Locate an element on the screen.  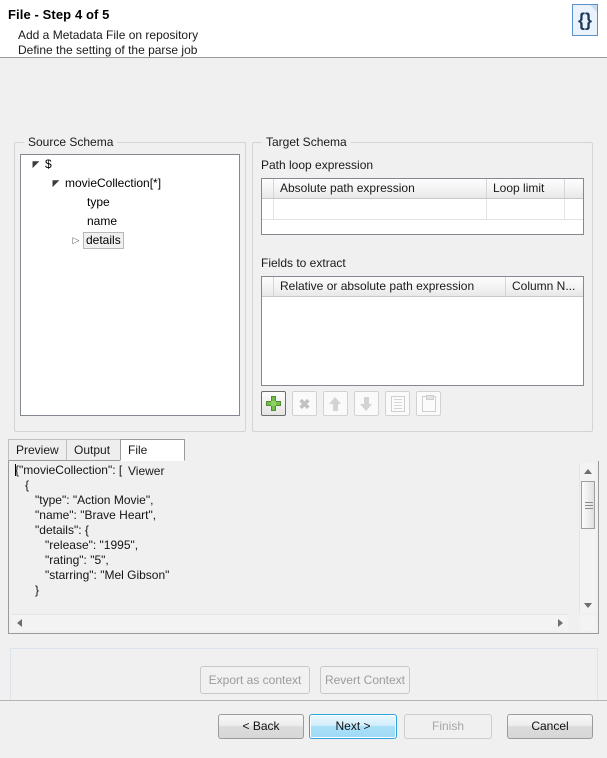
delete-button: ✖ is located at coordinates (304, 403).